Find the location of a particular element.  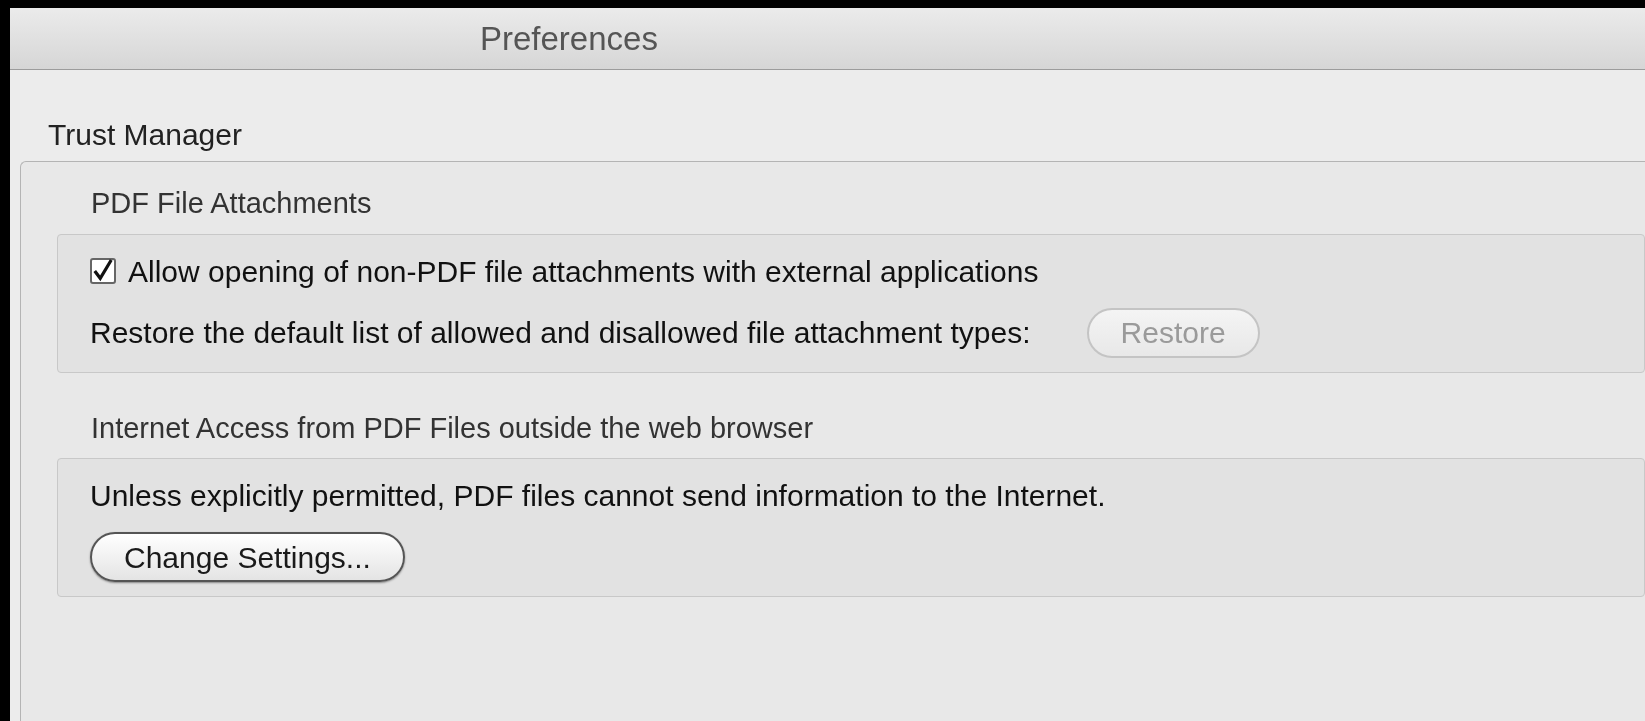

checkmark-icon is located at coordinates (103, 271).